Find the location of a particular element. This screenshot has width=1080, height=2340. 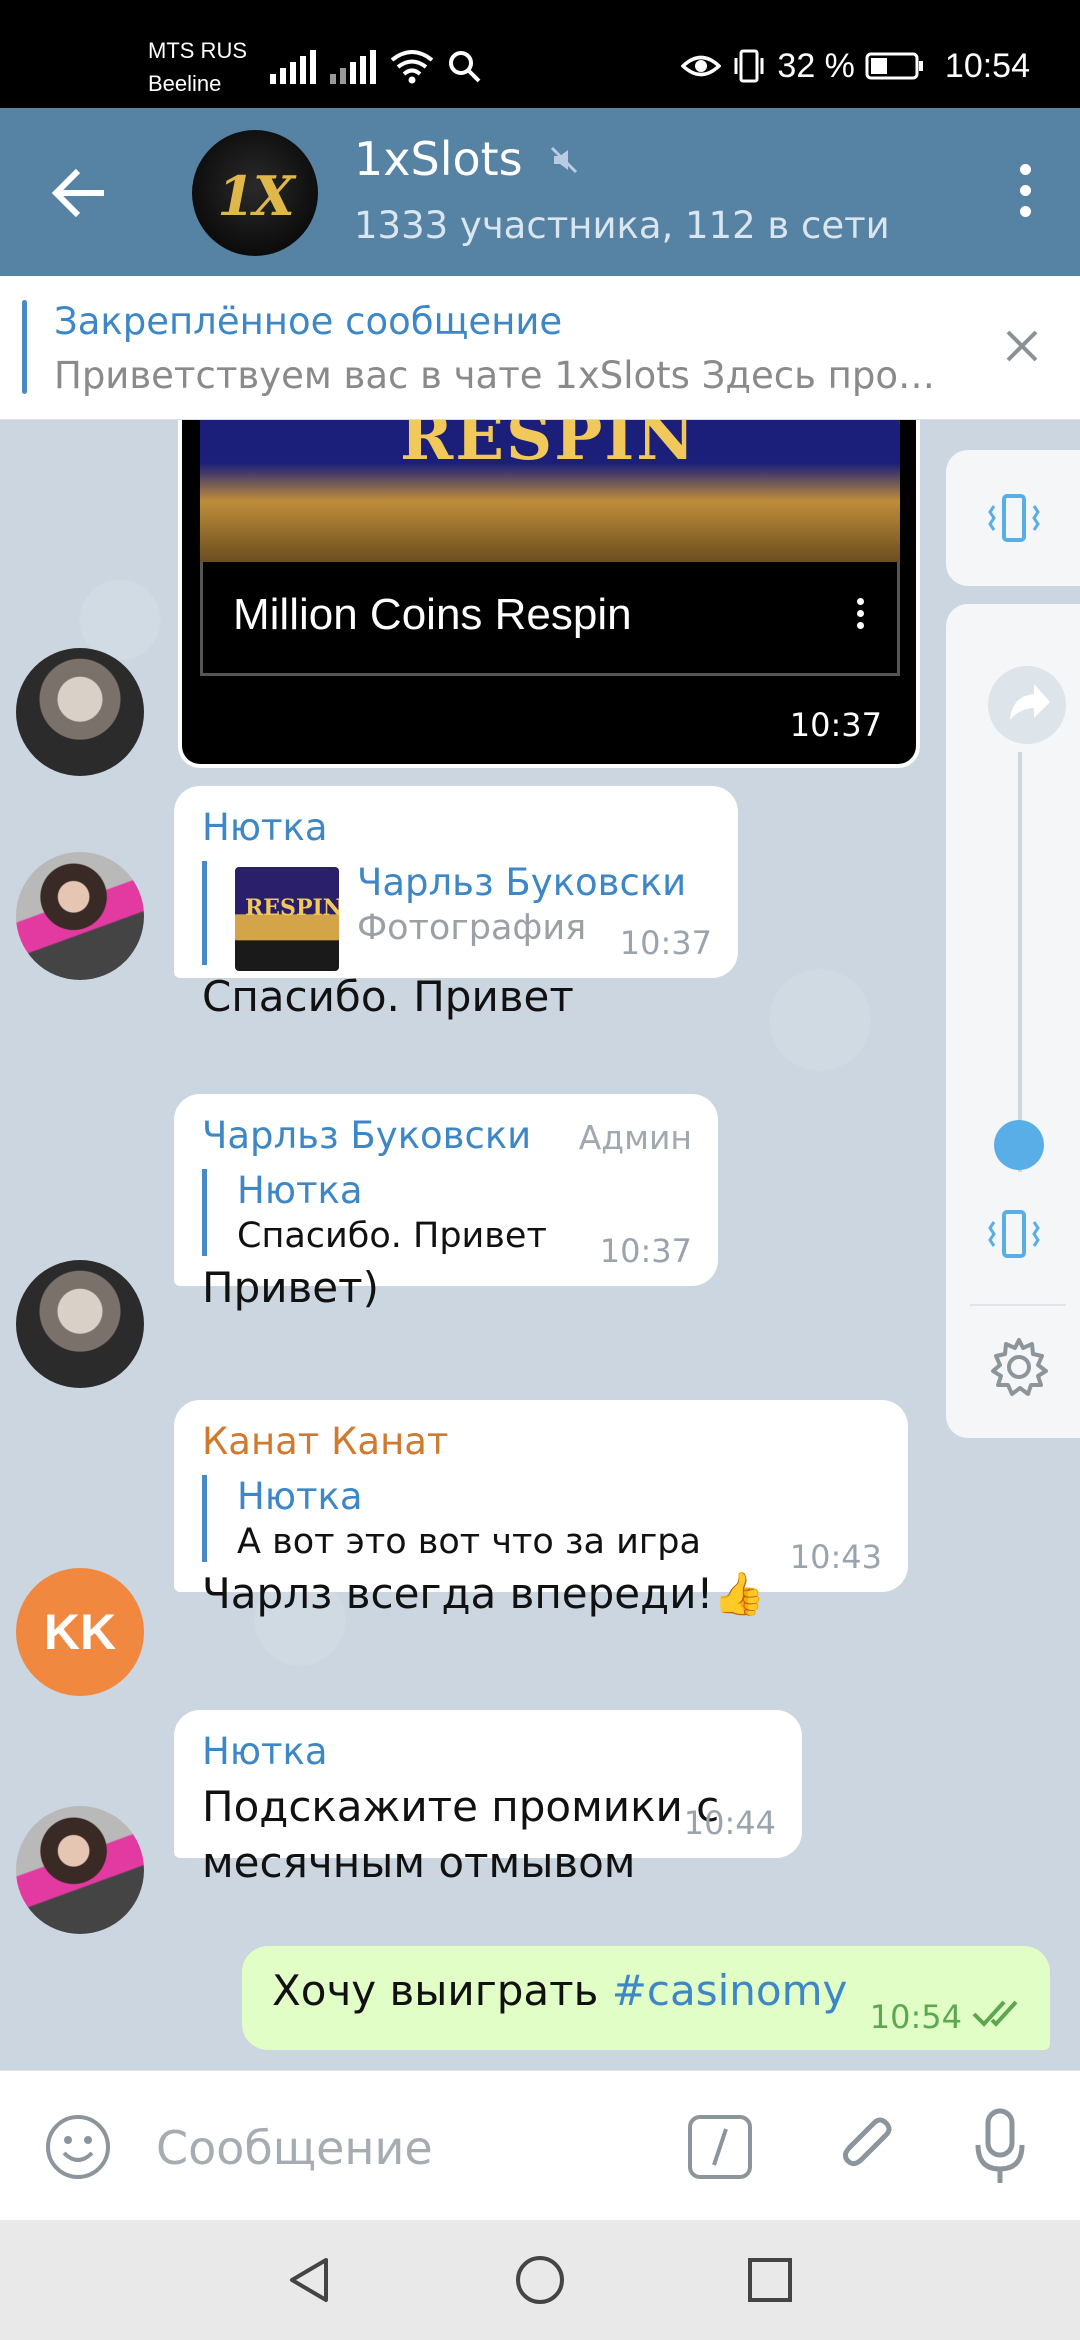

video-message: RESPIN Million Coins Respin 10:37 is located at coordinates (549, 594).